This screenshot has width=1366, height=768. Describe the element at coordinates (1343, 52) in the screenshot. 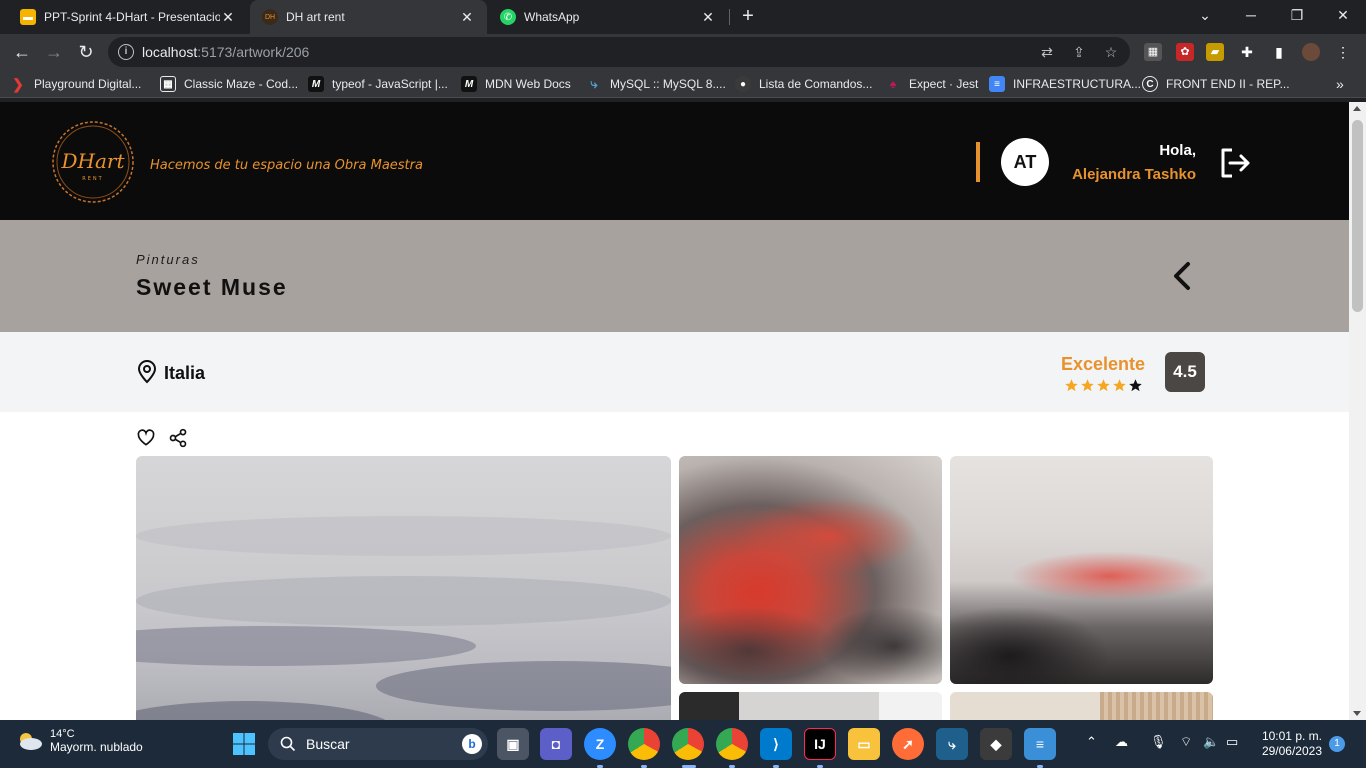

I see `more-menu-icon: ⋮` at that location.